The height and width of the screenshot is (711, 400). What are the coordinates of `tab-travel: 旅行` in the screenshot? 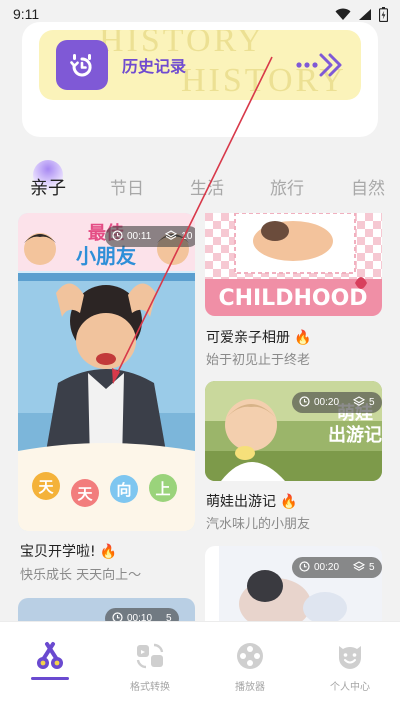 It's located at (287, 186).